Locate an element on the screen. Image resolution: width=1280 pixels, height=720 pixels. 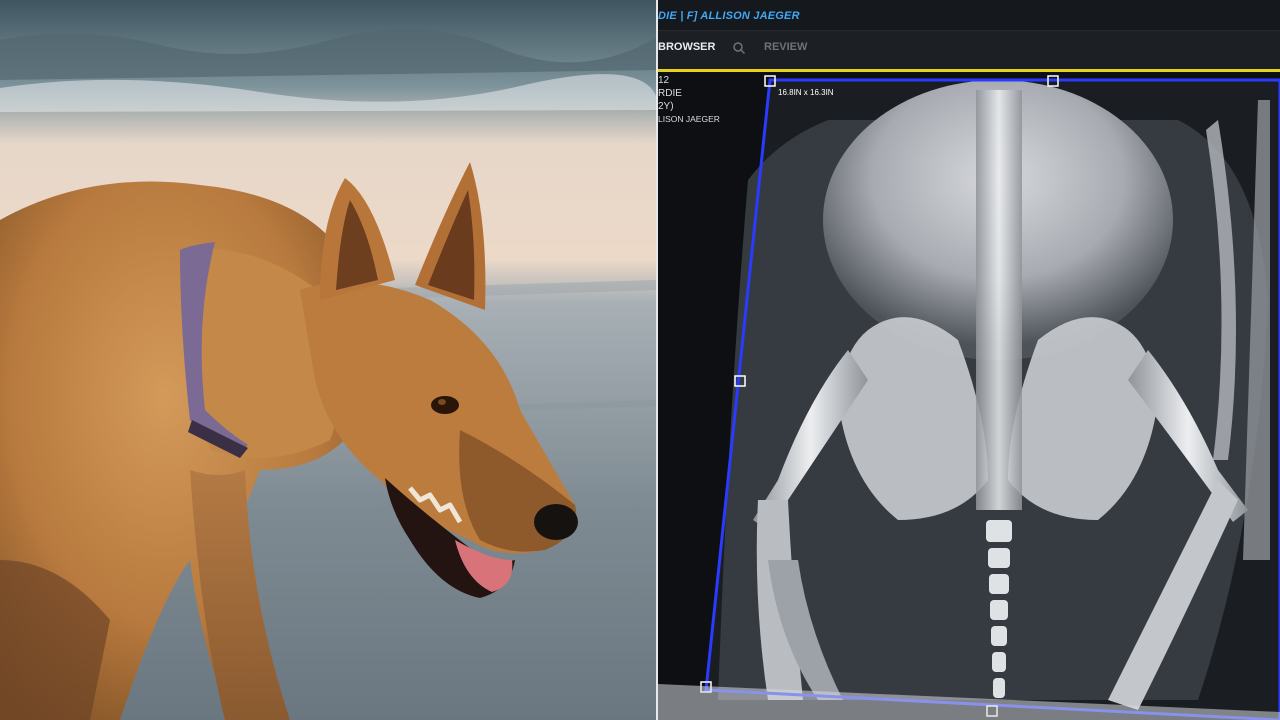
search-icon is located at coordinates (739, 48).